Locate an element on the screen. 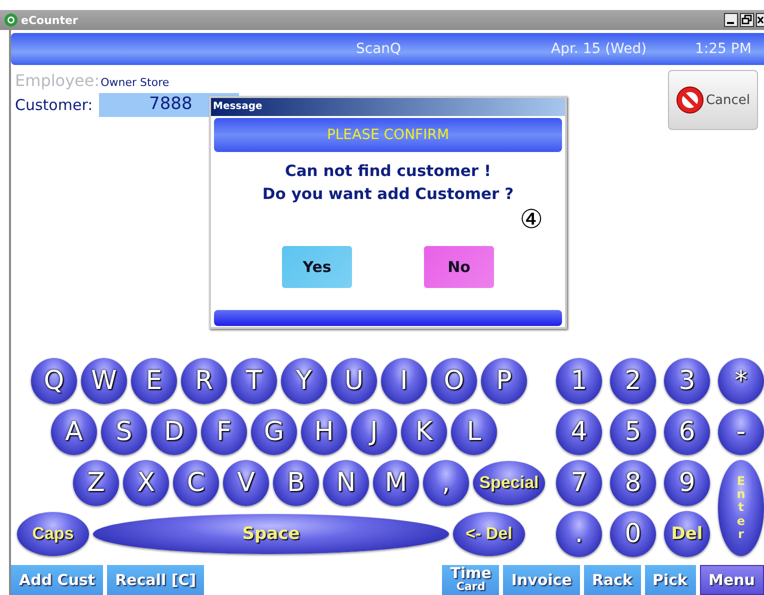 The height and width of the screenshot is (595, 764). key-button: V is located at coordinates (246, 483).